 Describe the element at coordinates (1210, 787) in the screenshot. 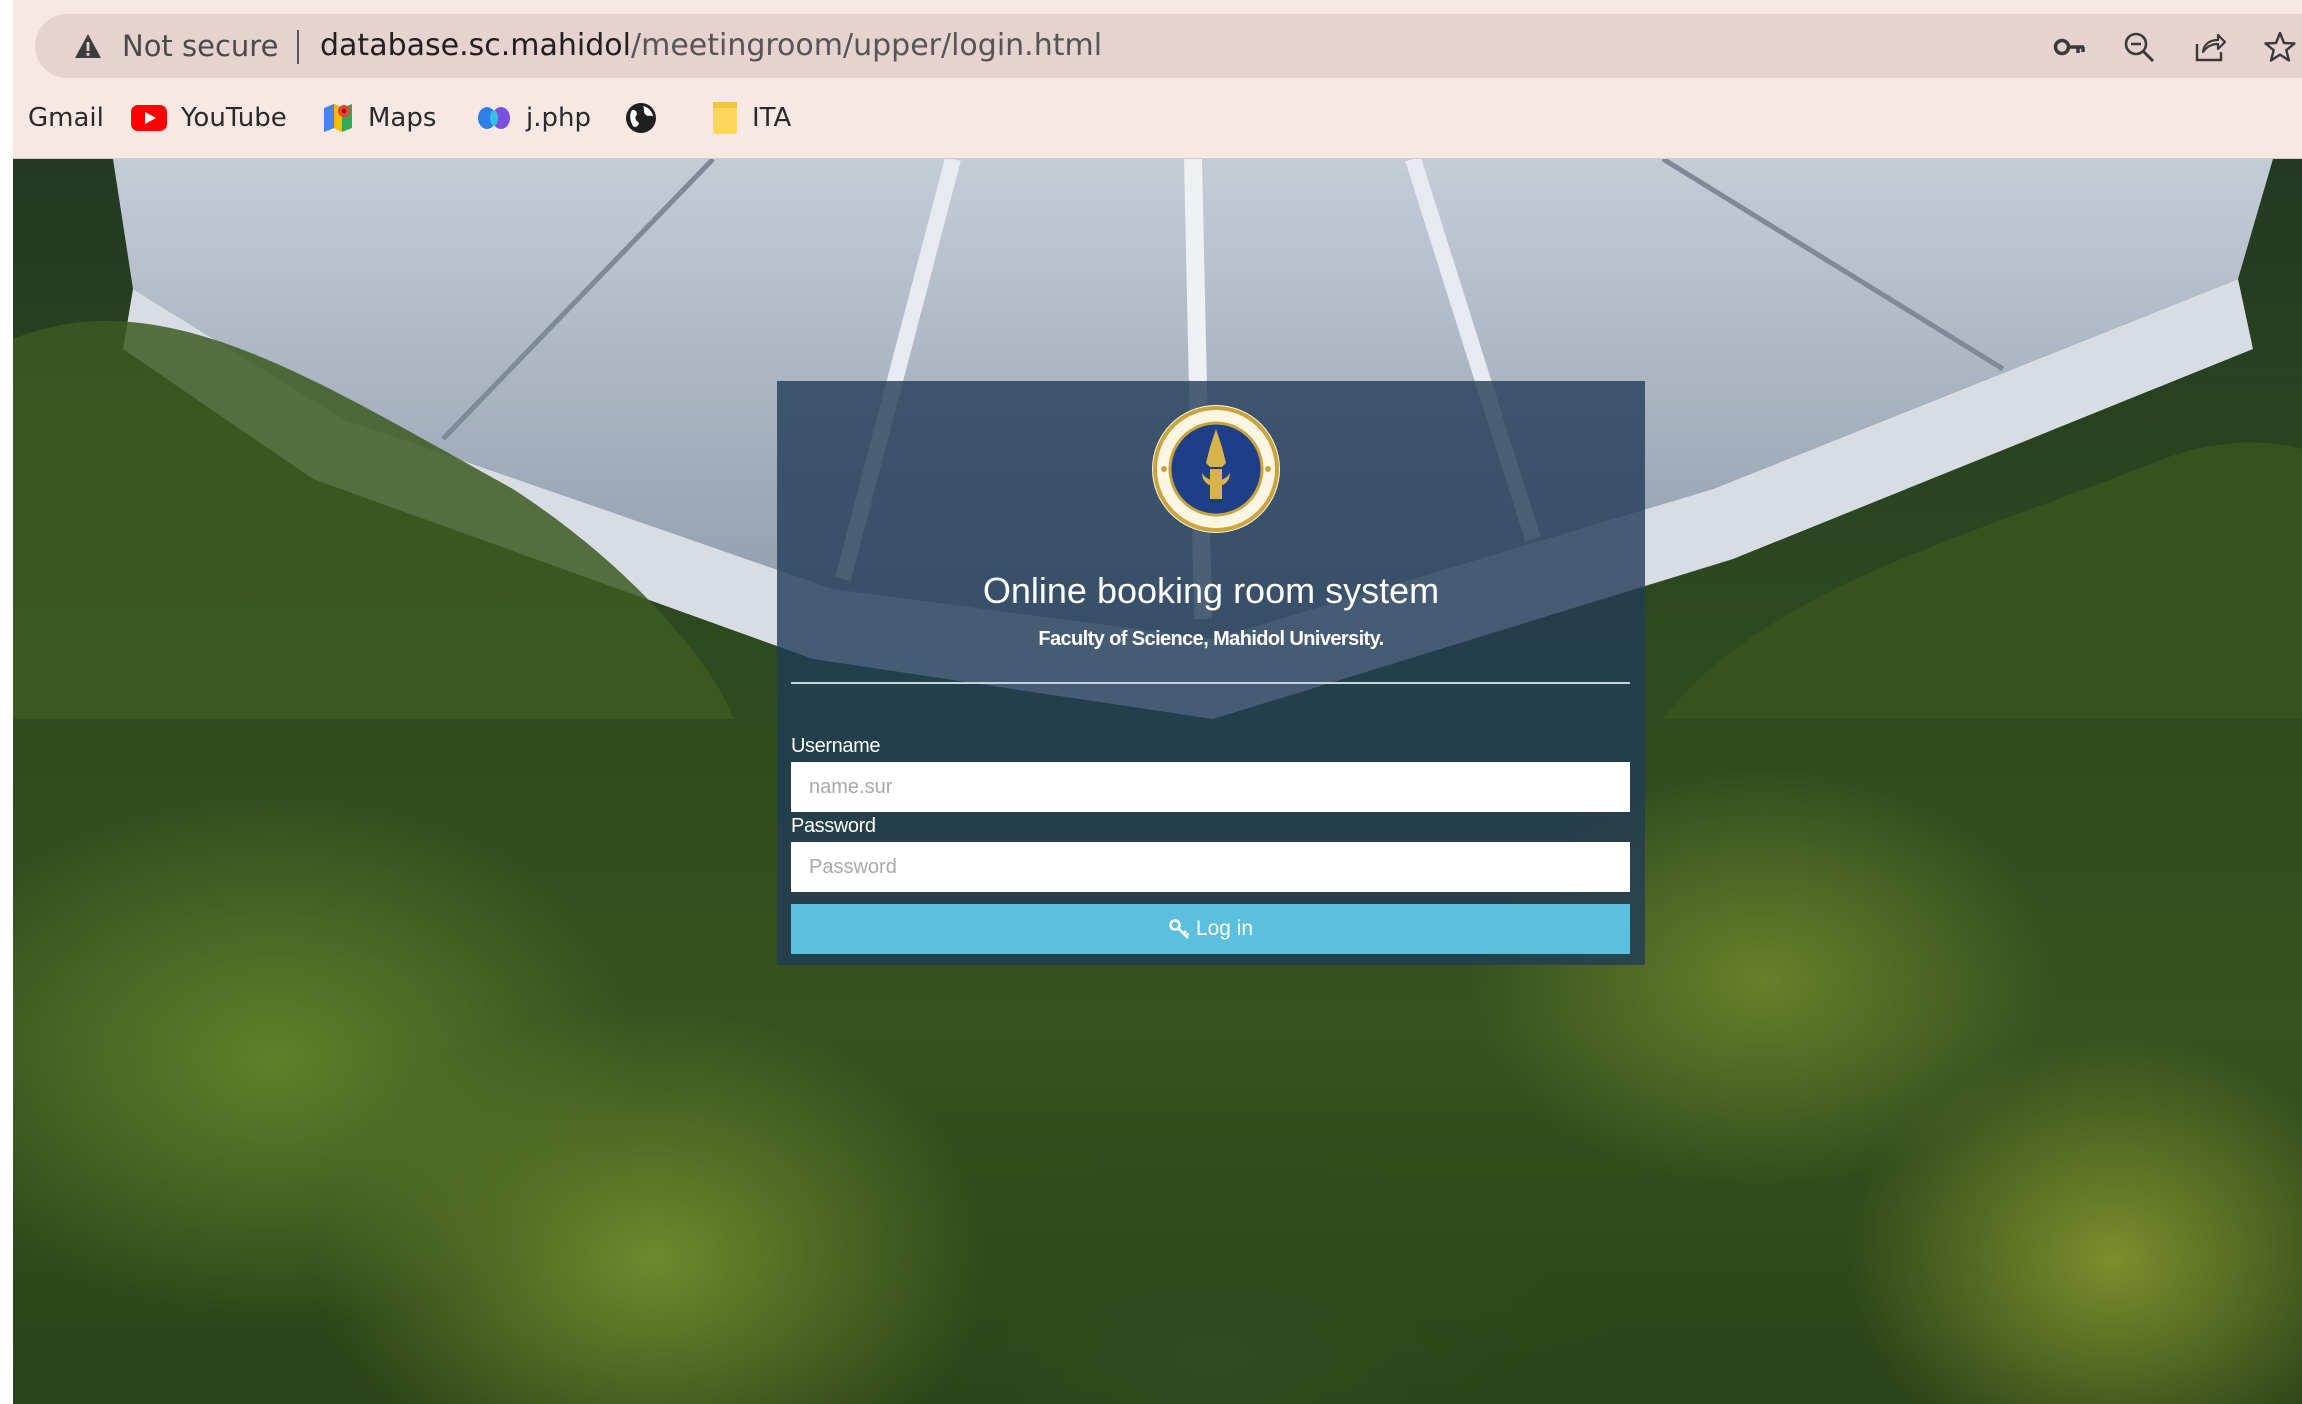

I see `username-input` at that location.